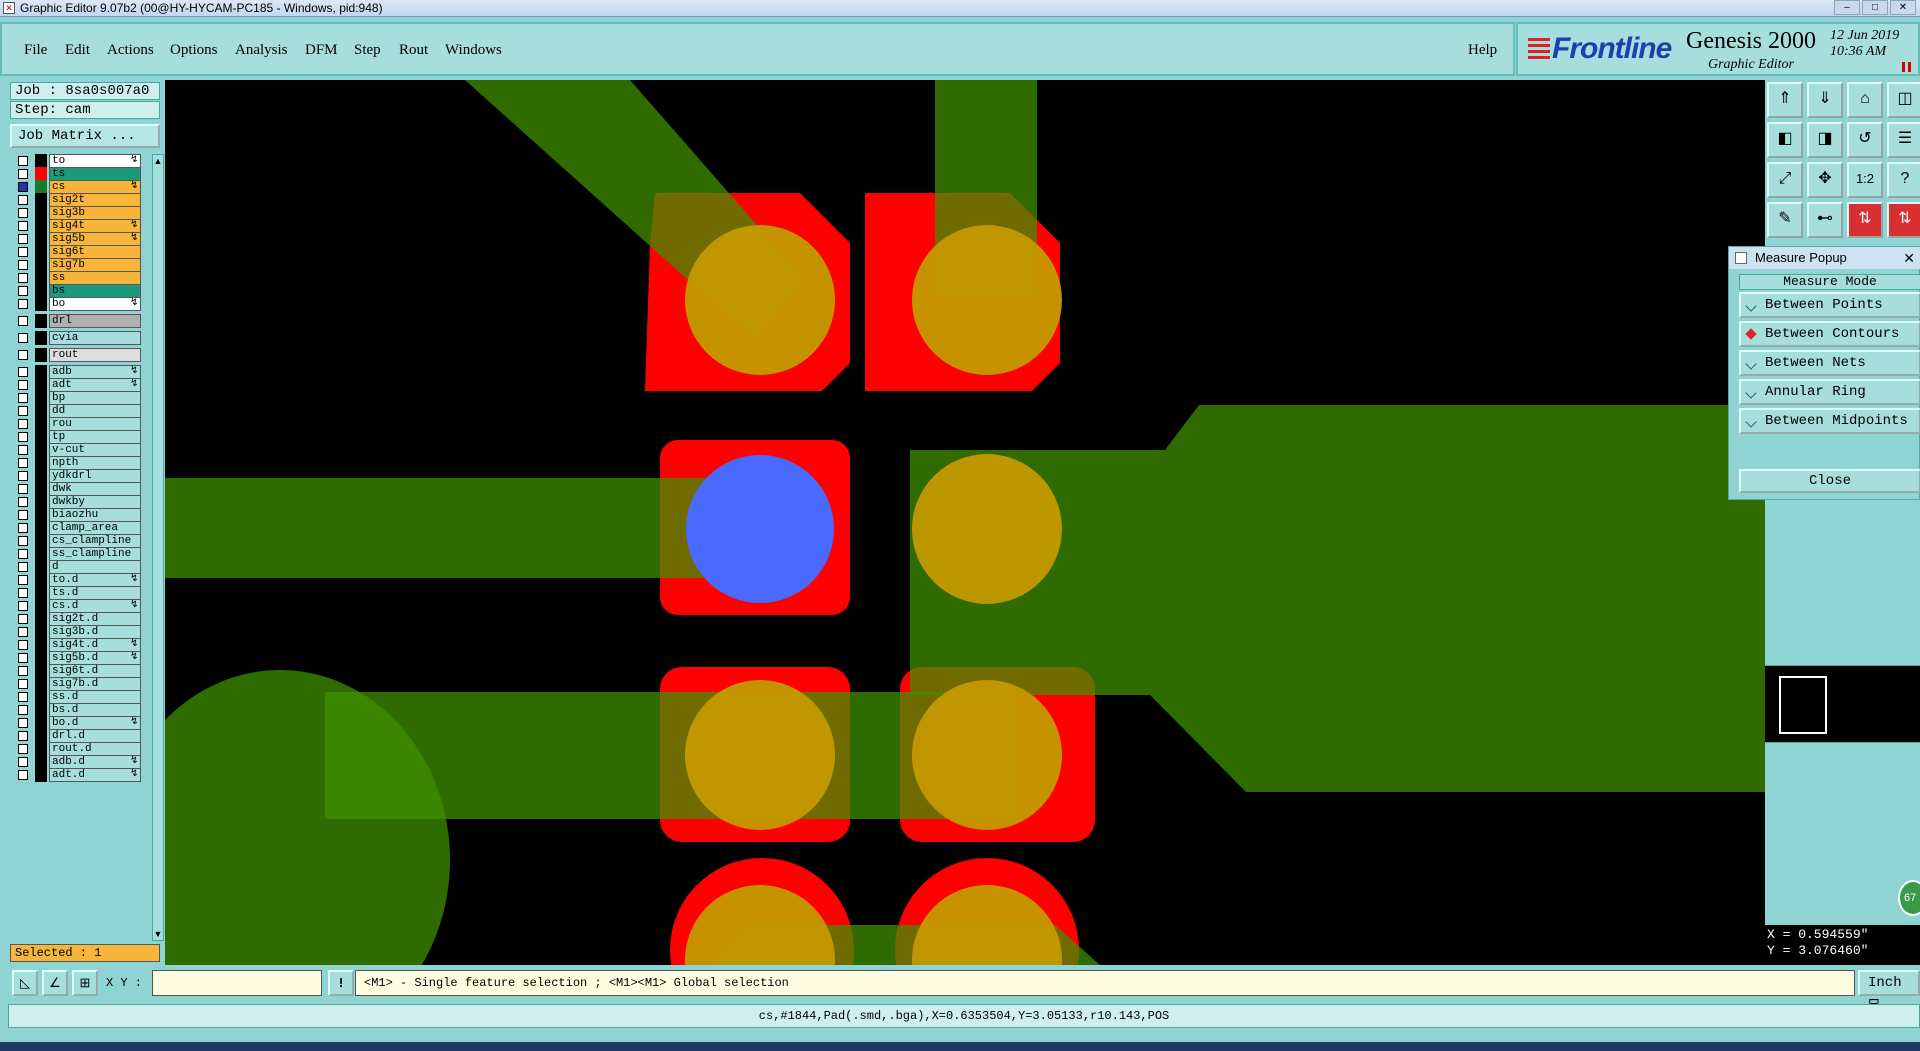 The image size is (1920, 1051). I want to click on layer-name: ydkdrl, so click(95, 476).